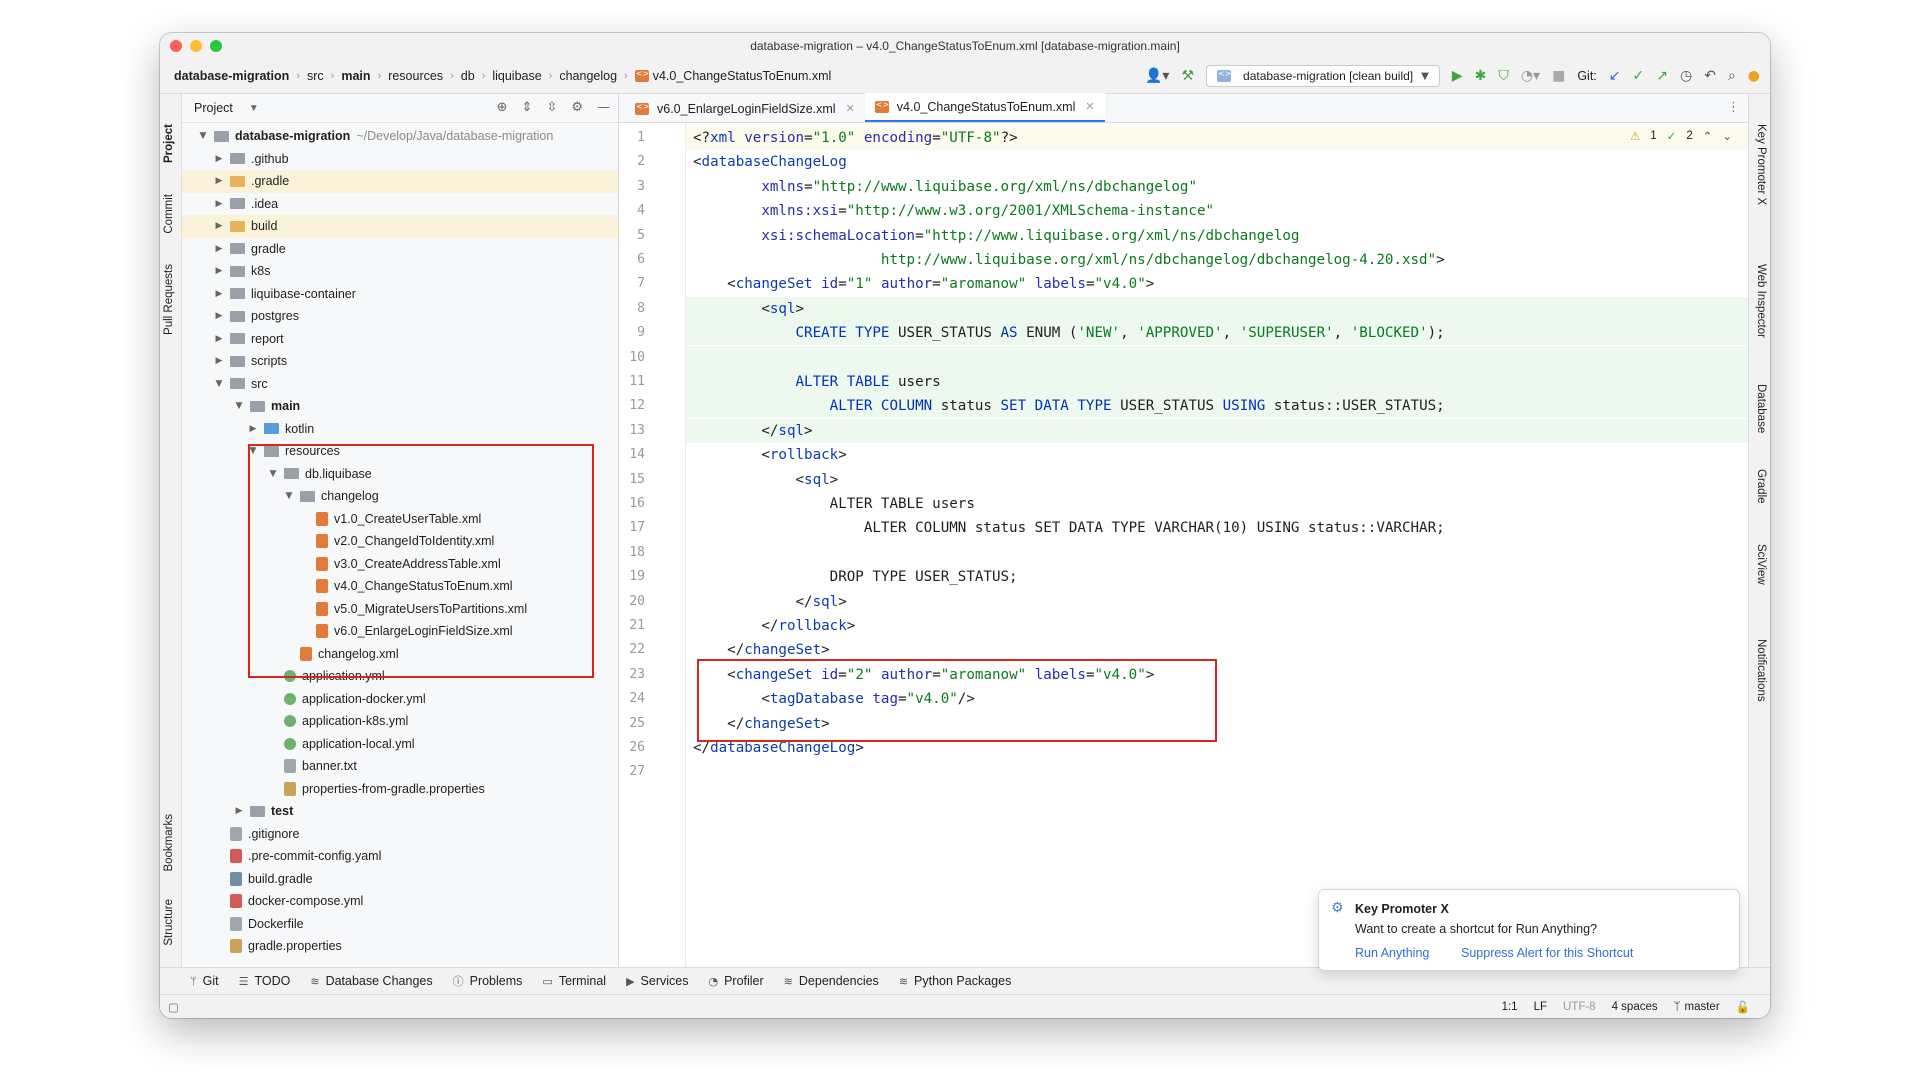 Image resolution: width=1920 pixels, height=1080 pixels. What do you see at coordinates (1540, 1007) in the screenshot?
I see `line-separator: LF` at bounding box center [1540, 1007].